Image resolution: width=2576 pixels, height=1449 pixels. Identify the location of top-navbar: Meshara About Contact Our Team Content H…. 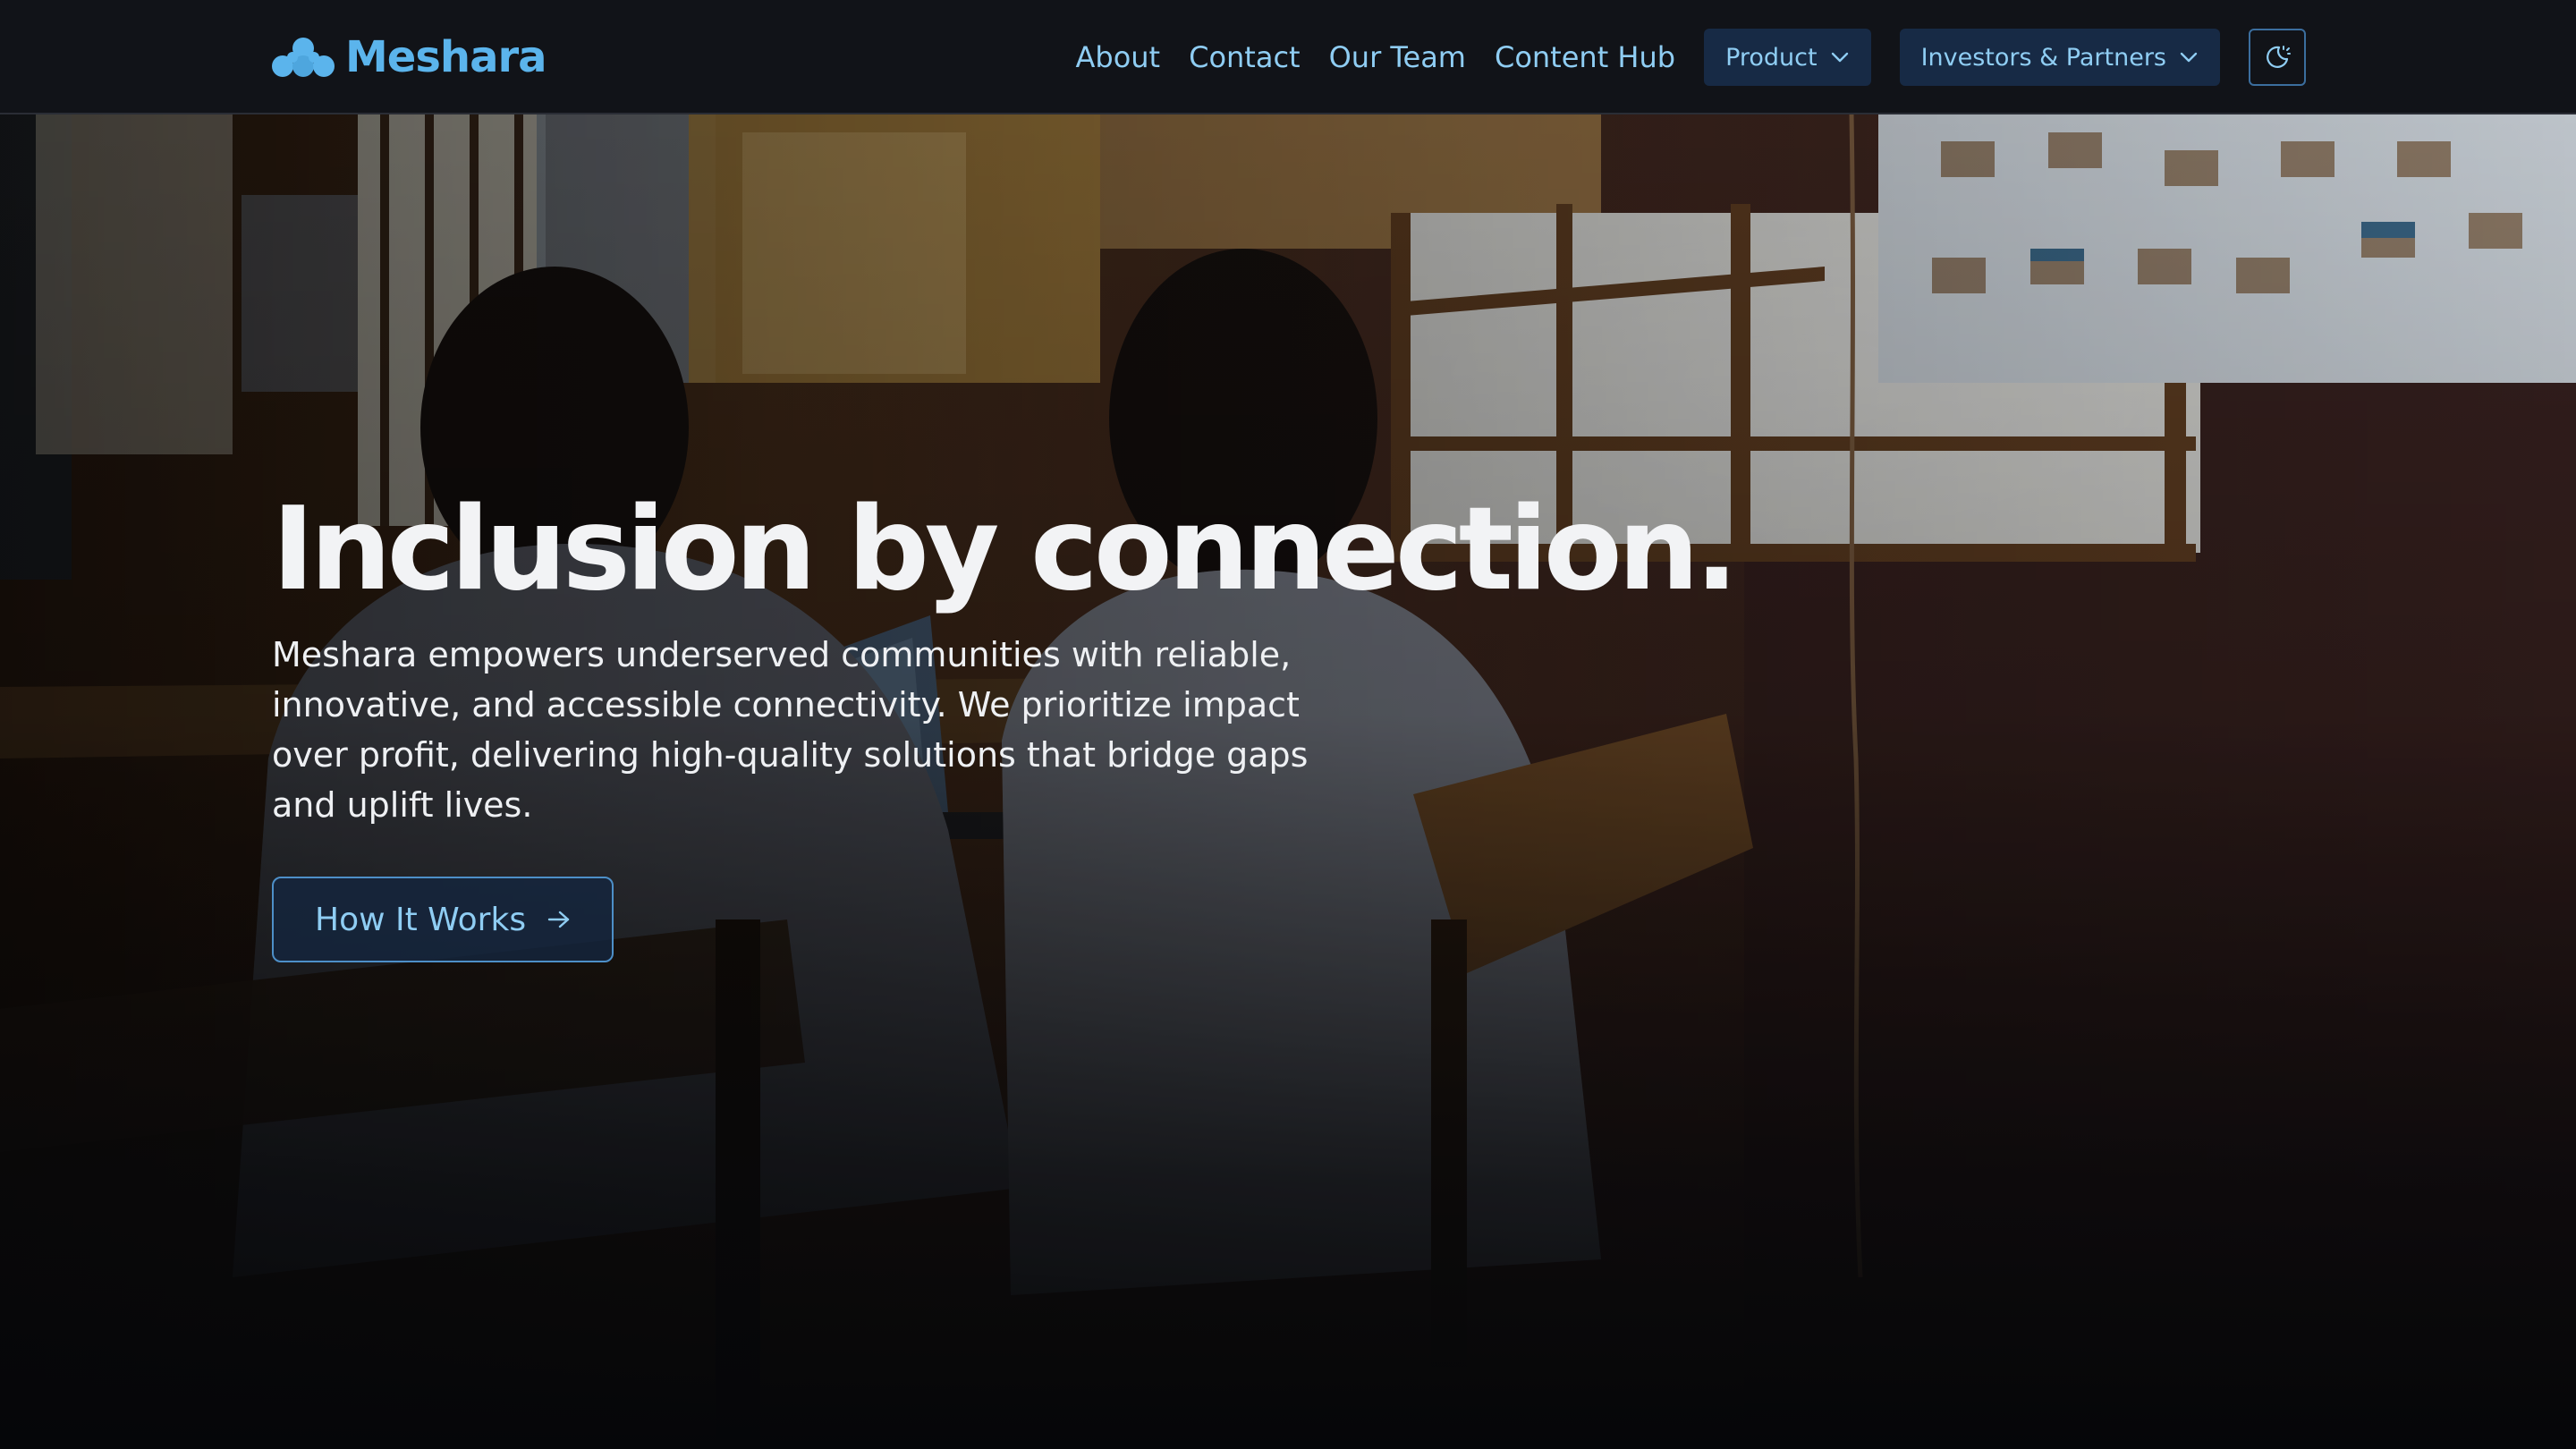
(1288, 57).